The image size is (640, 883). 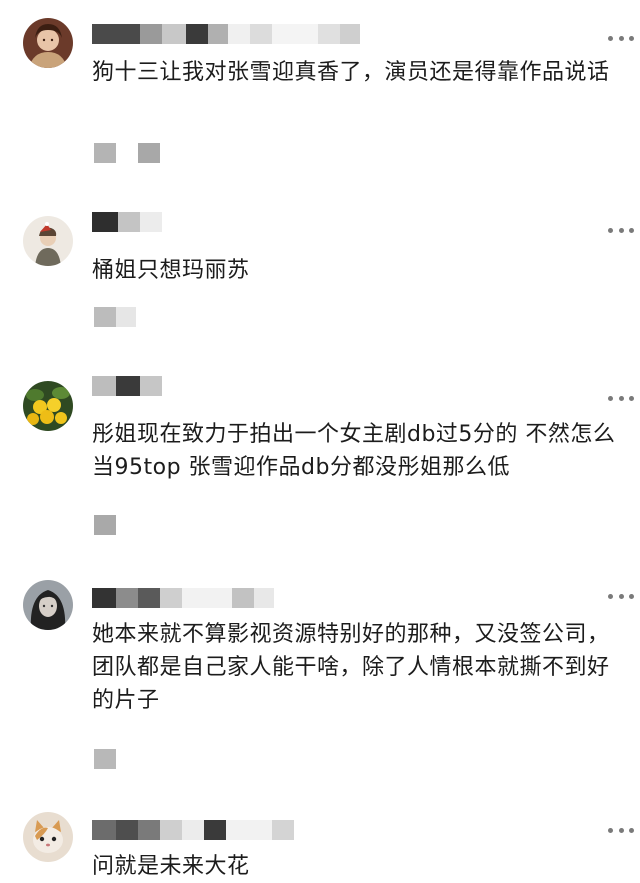 What do you see at coordinates (171, 866) in the screenshot?
I see `comment-text: 问就是未来大花` at bounding box center [171, 866].